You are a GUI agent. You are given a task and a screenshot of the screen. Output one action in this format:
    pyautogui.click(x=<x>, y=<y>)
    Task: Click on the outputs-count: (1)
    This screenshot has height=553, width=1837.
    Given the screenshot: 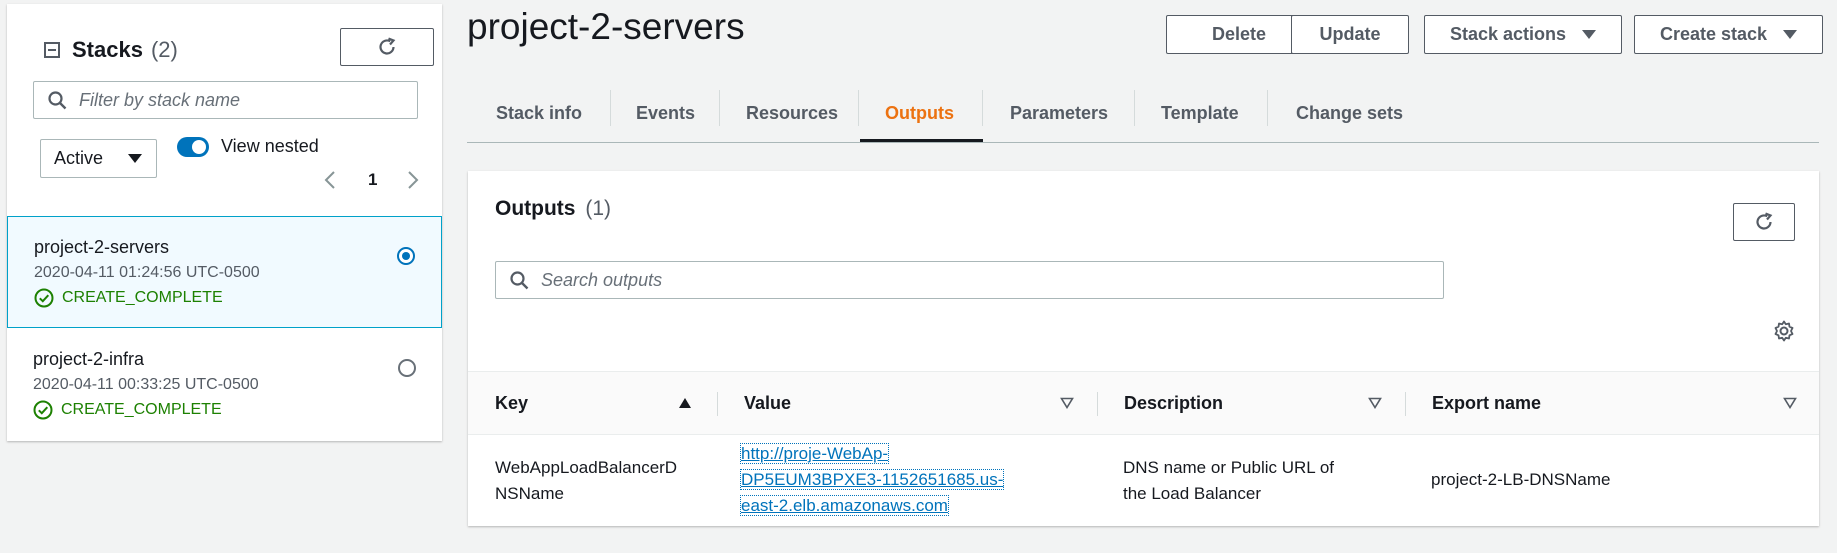 What is the action you would take?
    pyautogui.click(x=598, y=208)
    